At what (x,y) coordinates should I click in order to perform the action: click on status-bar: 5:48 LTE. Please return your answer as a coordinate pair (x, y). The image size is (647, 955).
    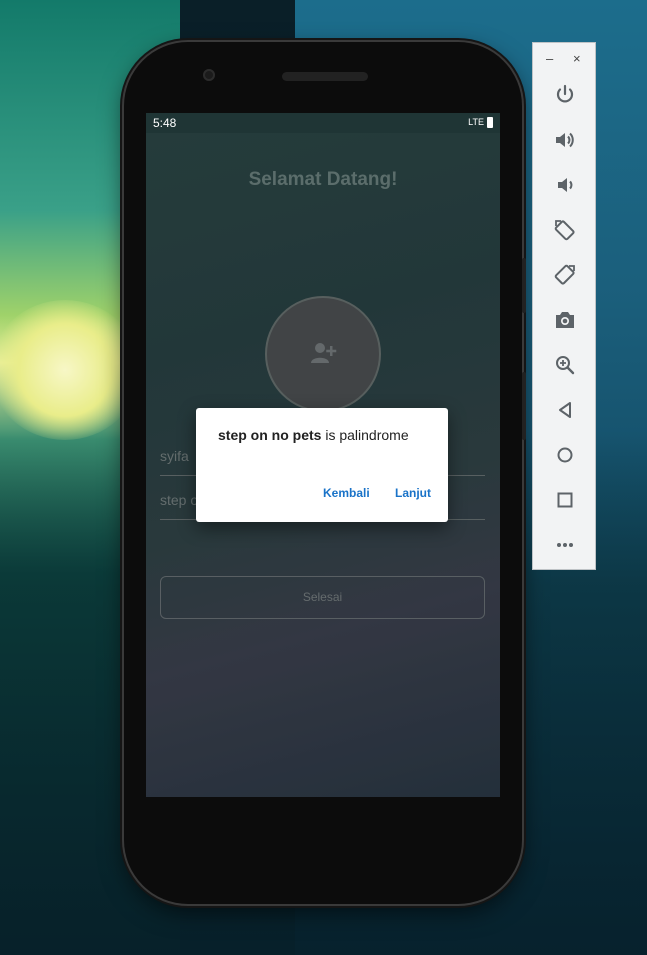
    Looking at the image, I should click on (323, 123).